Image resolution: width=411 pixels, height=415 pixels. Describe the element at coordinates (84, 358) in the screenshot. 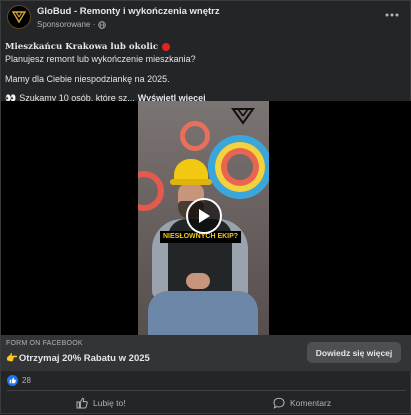

I see `form-headline-text: Otrzymaj 20% Rabatu w 2025` at that location.